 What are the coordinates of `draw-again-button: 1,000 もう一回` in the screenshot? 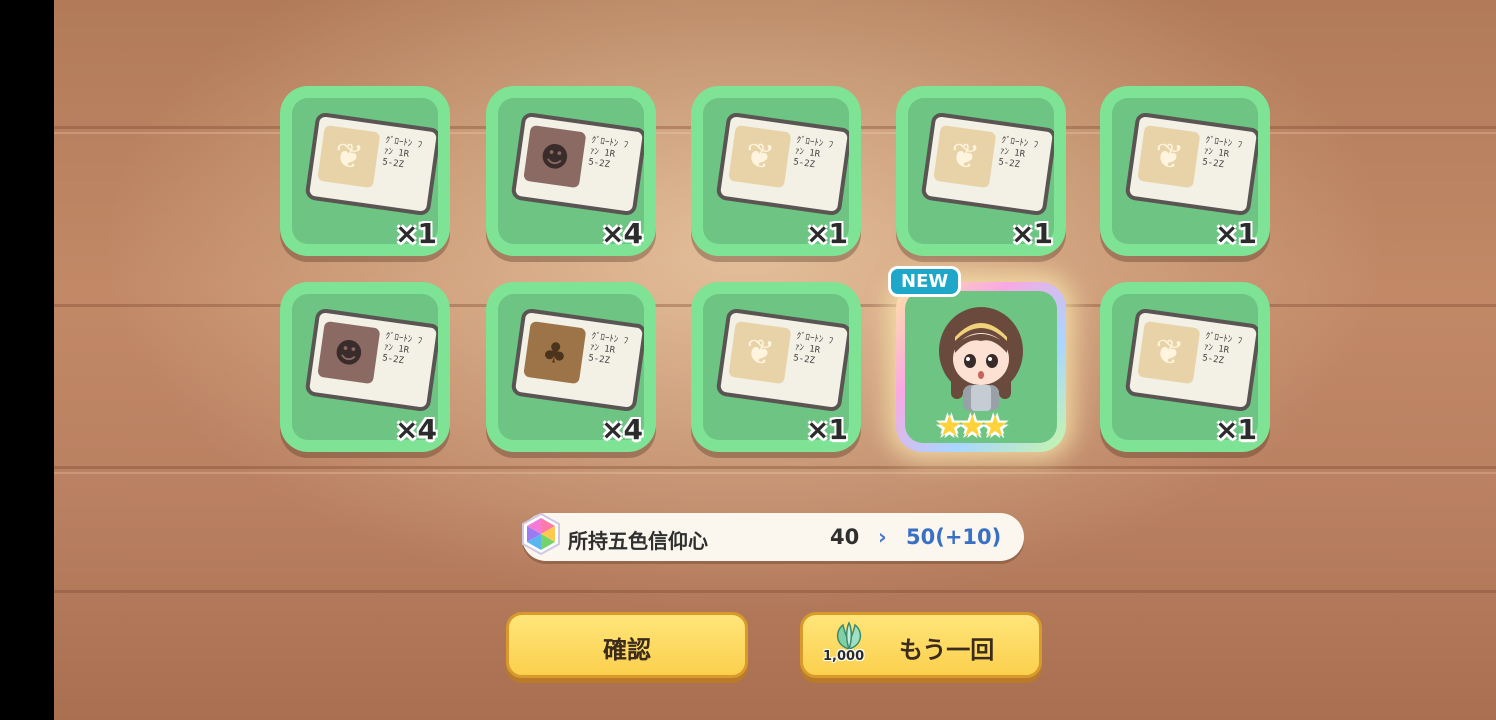 It's located at (921, 645).